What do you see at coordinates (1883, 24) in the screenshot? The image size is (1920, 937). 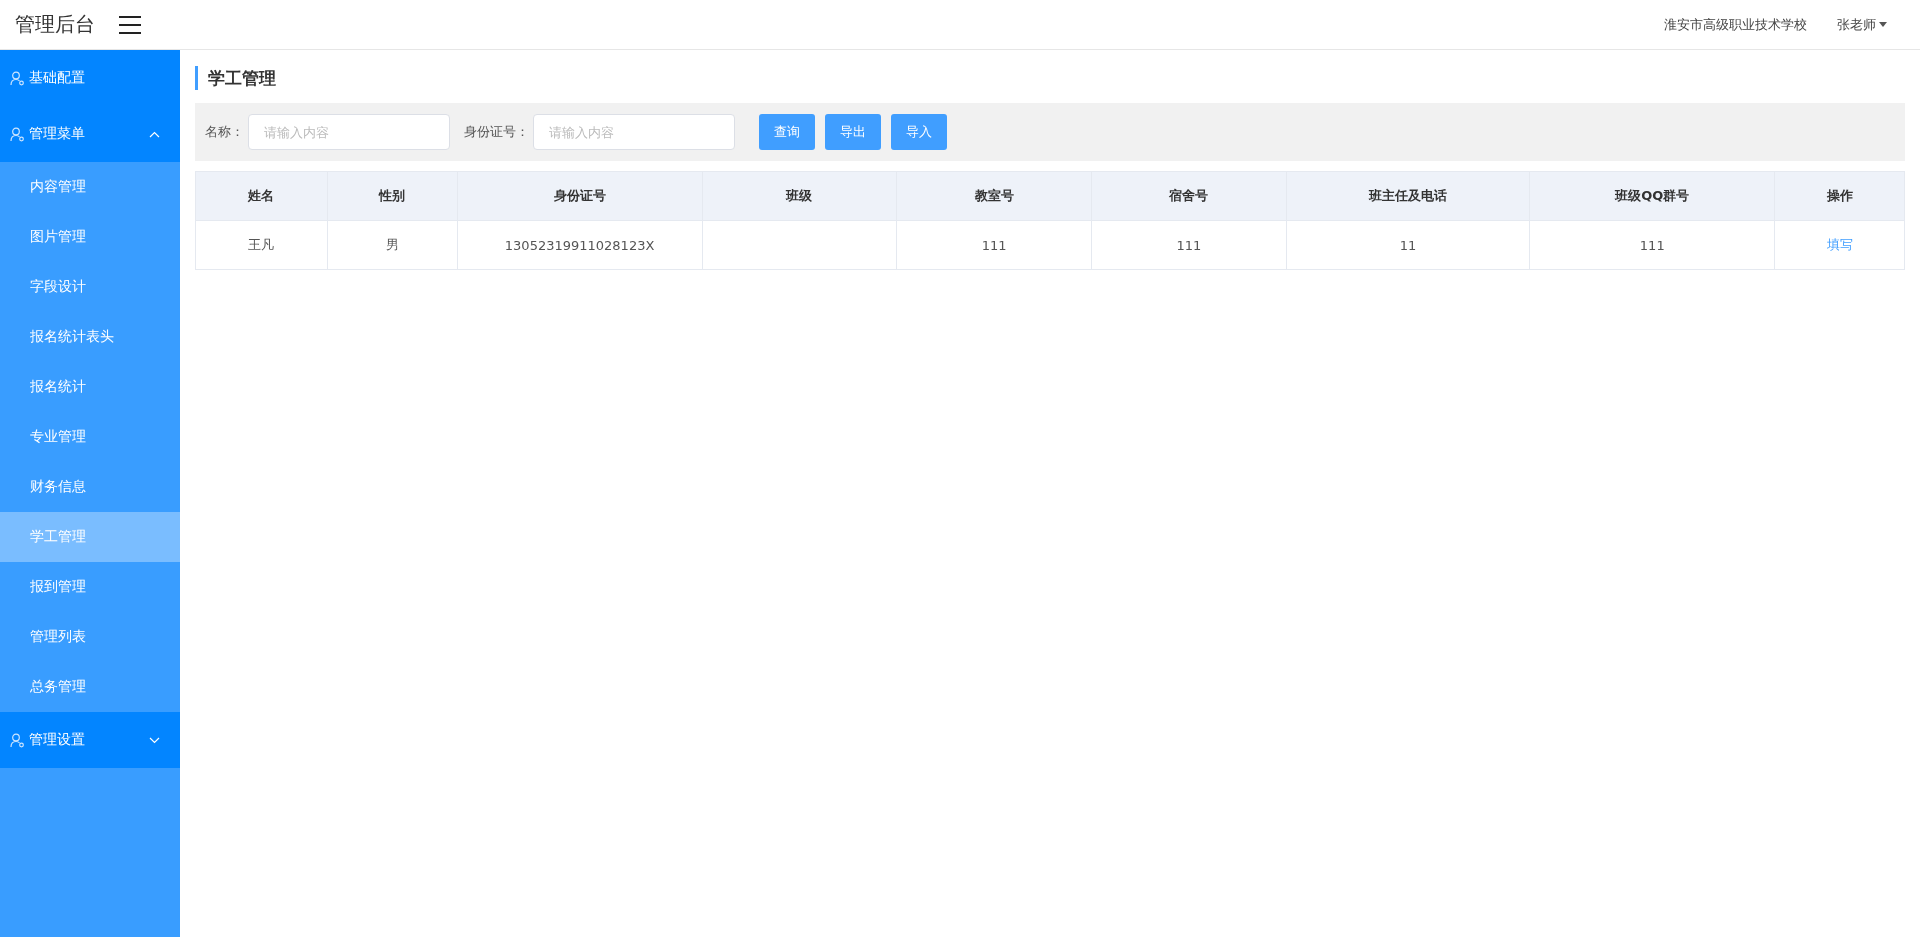 I see `caret-icon` at bounding box center [1883, 24].